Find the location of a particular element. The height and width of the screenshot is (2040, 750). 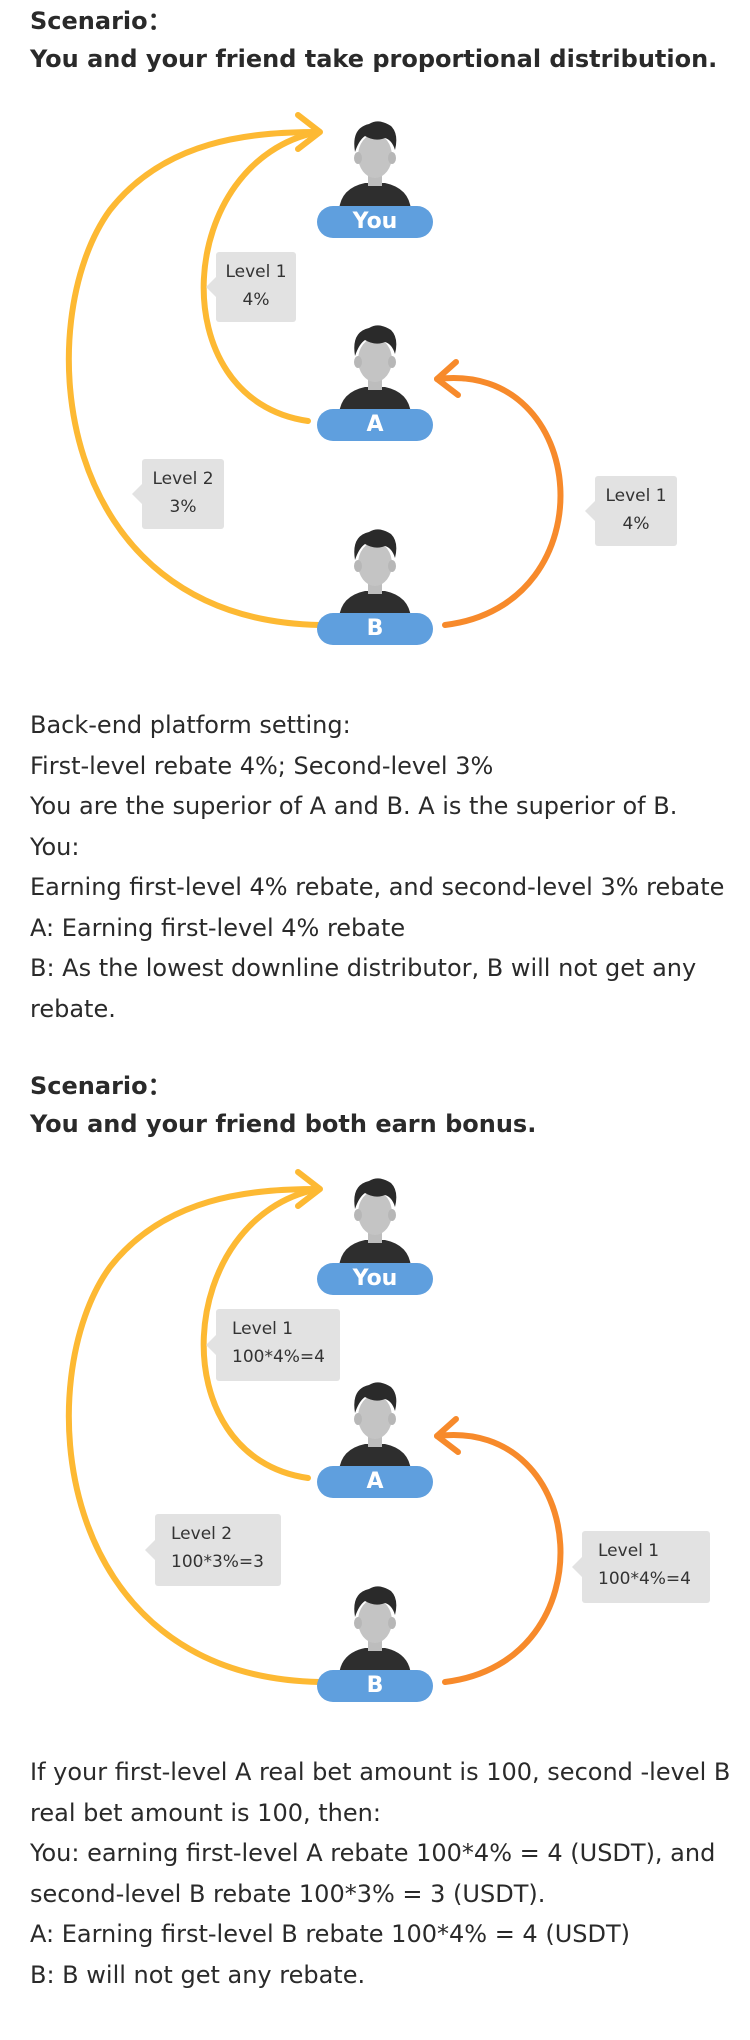

tag-rate: 100*3%=3 is located at coordinates (217, 1562).